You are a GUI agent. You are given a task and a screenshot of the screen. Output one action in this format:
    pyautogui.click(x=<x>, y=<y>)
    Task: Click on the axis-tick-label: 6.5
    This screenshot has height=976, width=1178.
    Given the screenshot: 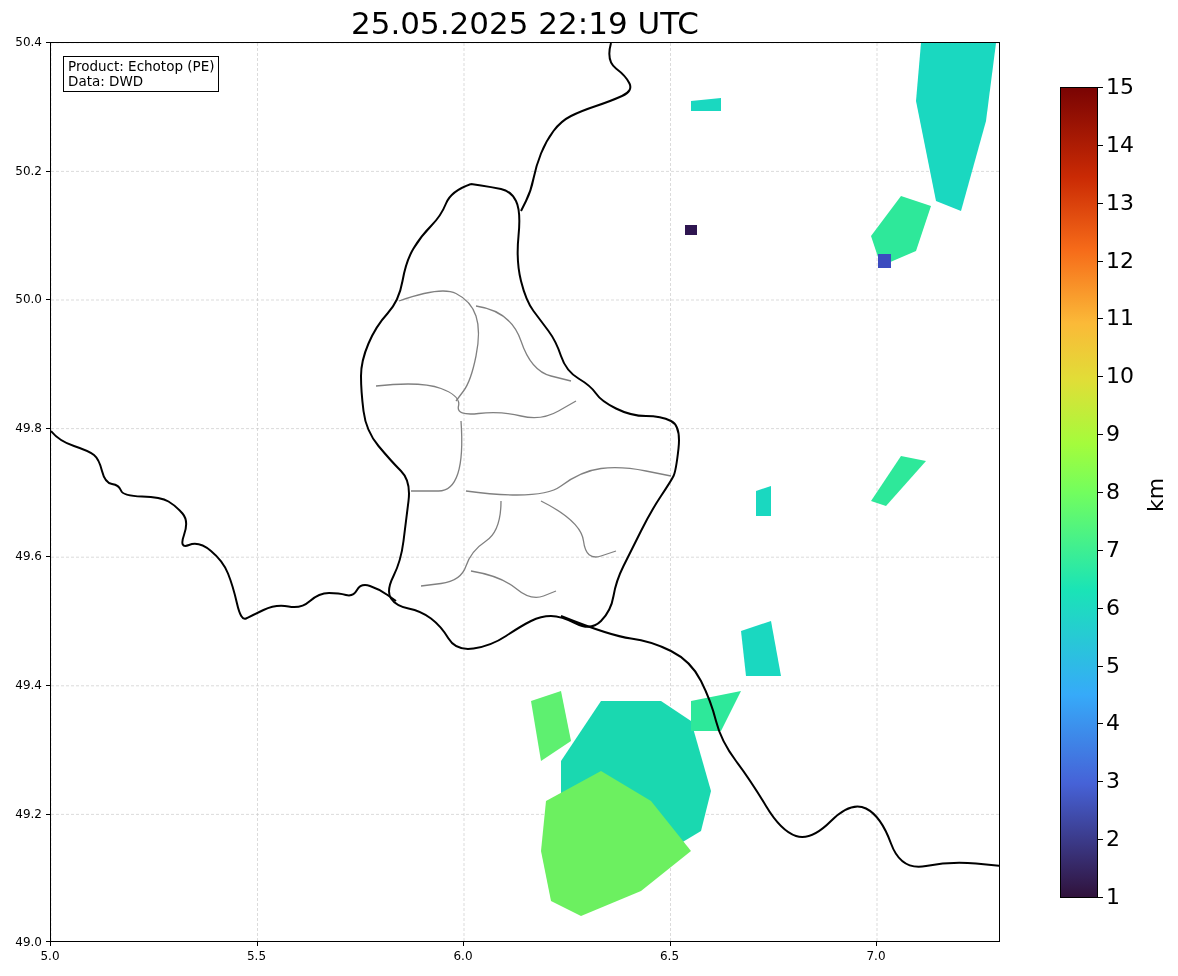 What is the action you would take?
    pyautogui.click(x=669, y=956)
    